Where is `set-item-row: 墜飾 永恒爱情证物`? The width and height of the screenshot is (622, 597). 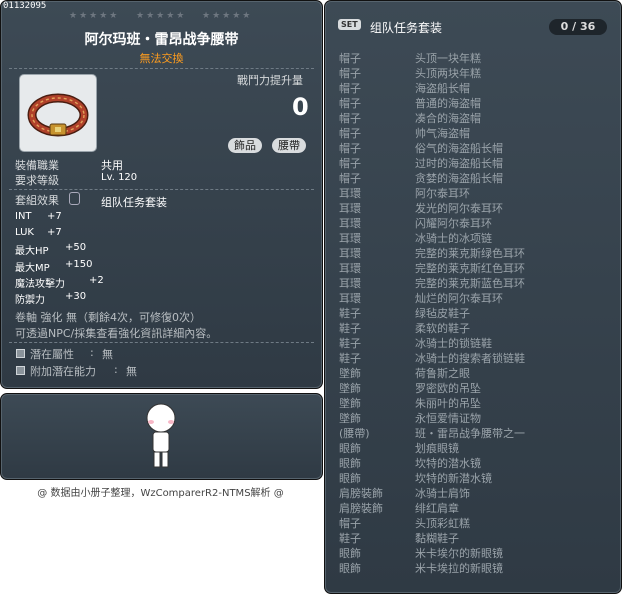
set-item-row: 墜飾 永恒爱情证物 is located at coordinates (474, 417).